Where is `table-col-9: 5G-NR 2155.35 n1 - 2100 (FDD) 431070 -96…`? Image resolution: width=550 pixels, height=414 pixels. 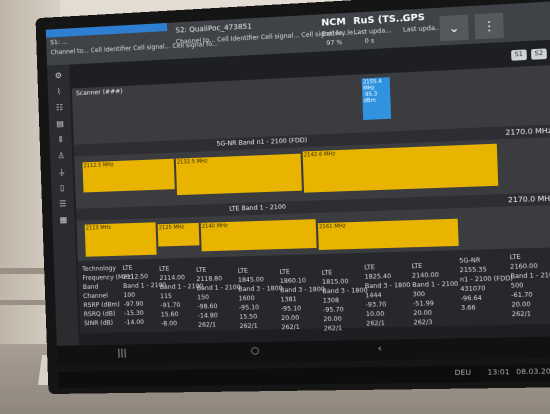
table-col-9: 5G-NR 2155.35 n1 - 2100 (FDD) 431070 -96… is located at coordinates (486, 284).